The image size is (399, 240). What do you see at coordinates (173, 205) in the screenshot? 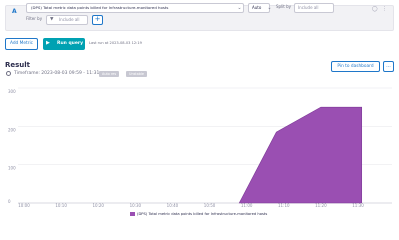
I see `x-tick-label: 10:40` at bounding box center [173, 205].